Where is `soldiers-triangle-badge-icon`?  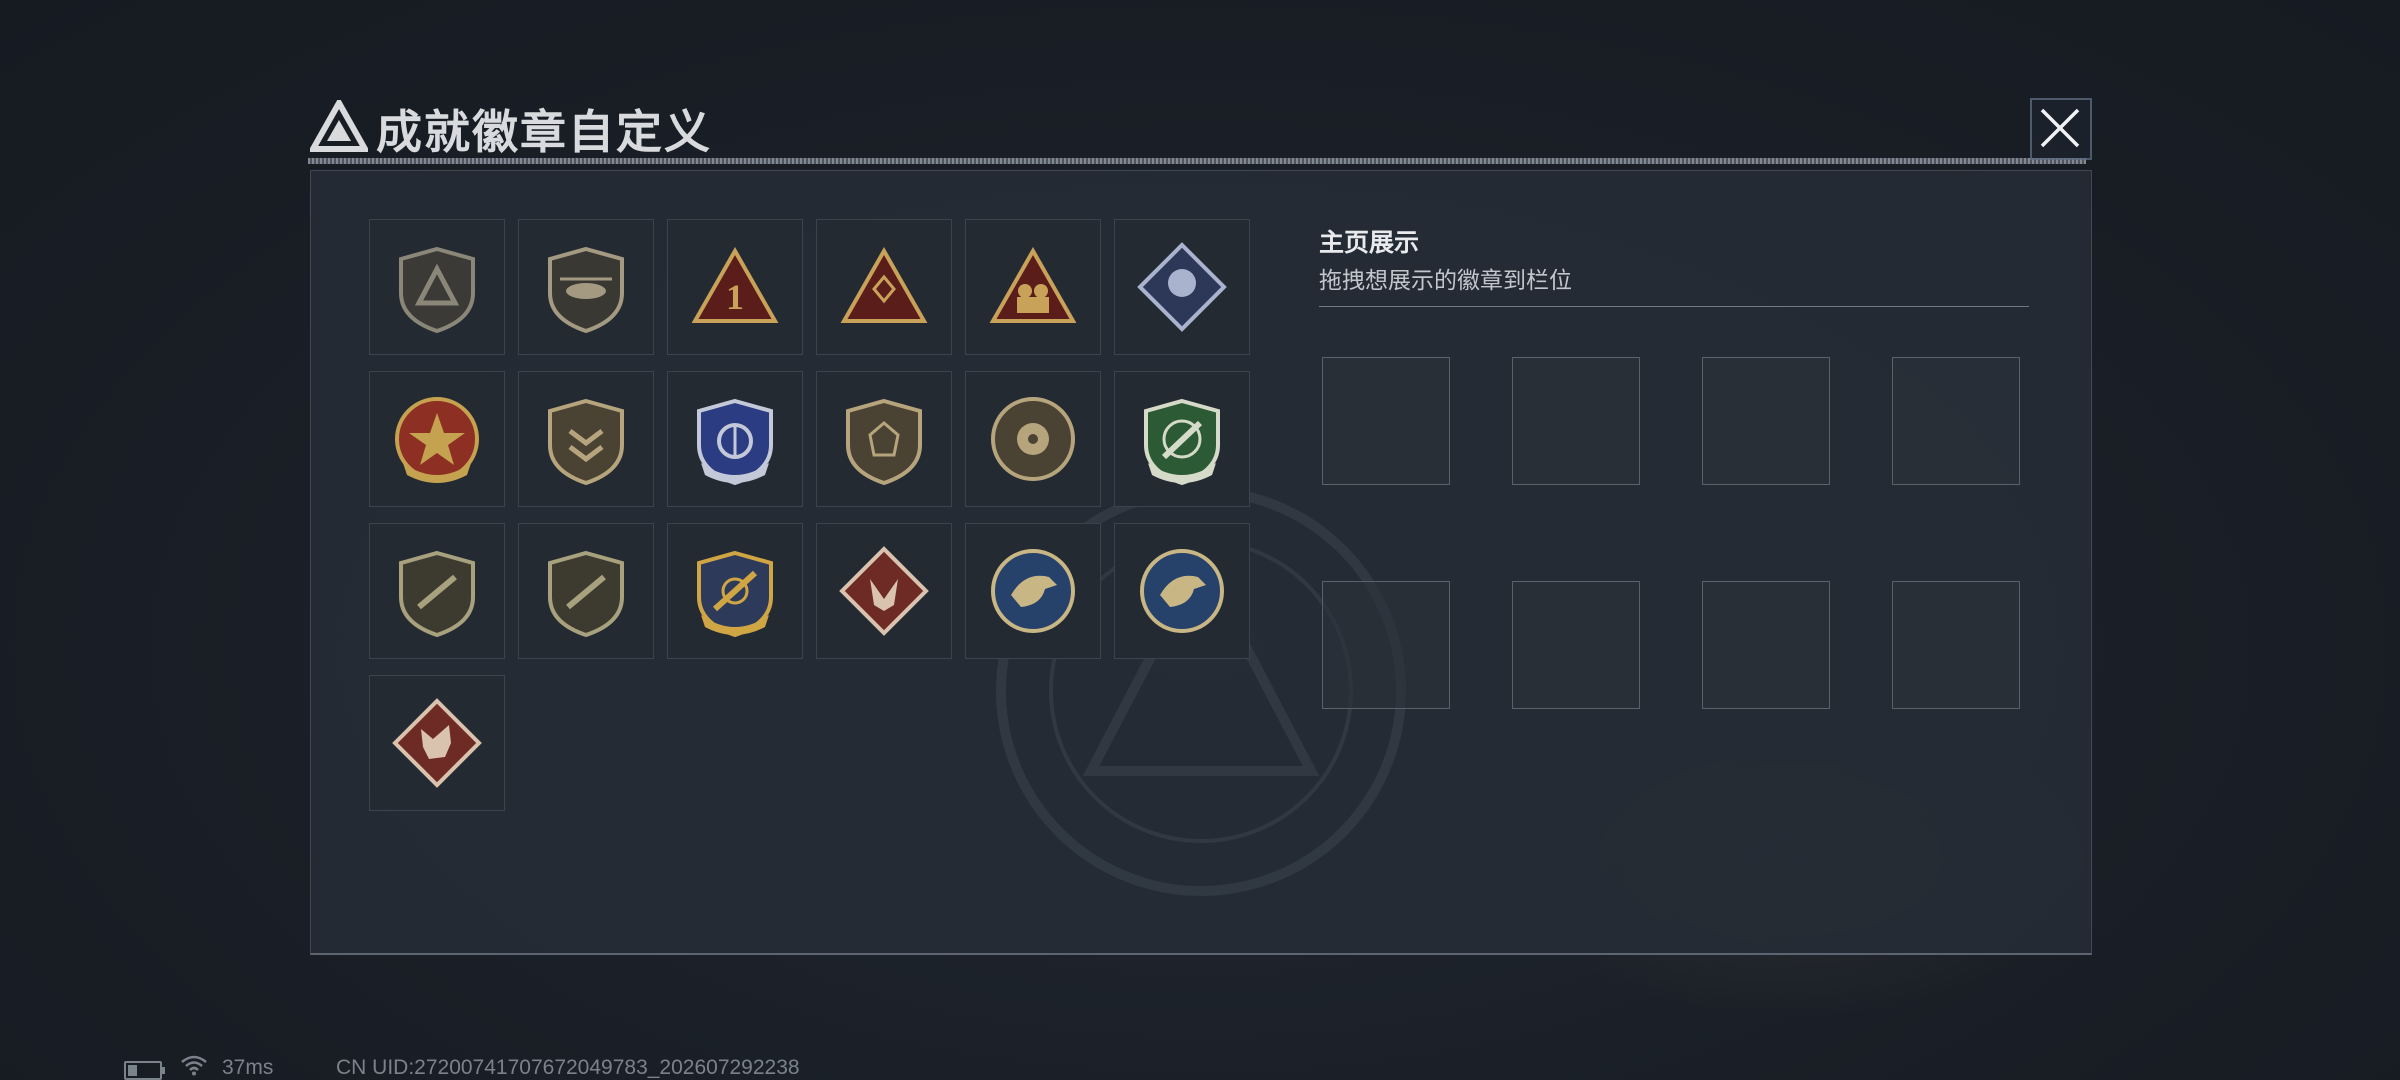 soldiers-triangle-badge-icon is located at coordinates (1033, 284).